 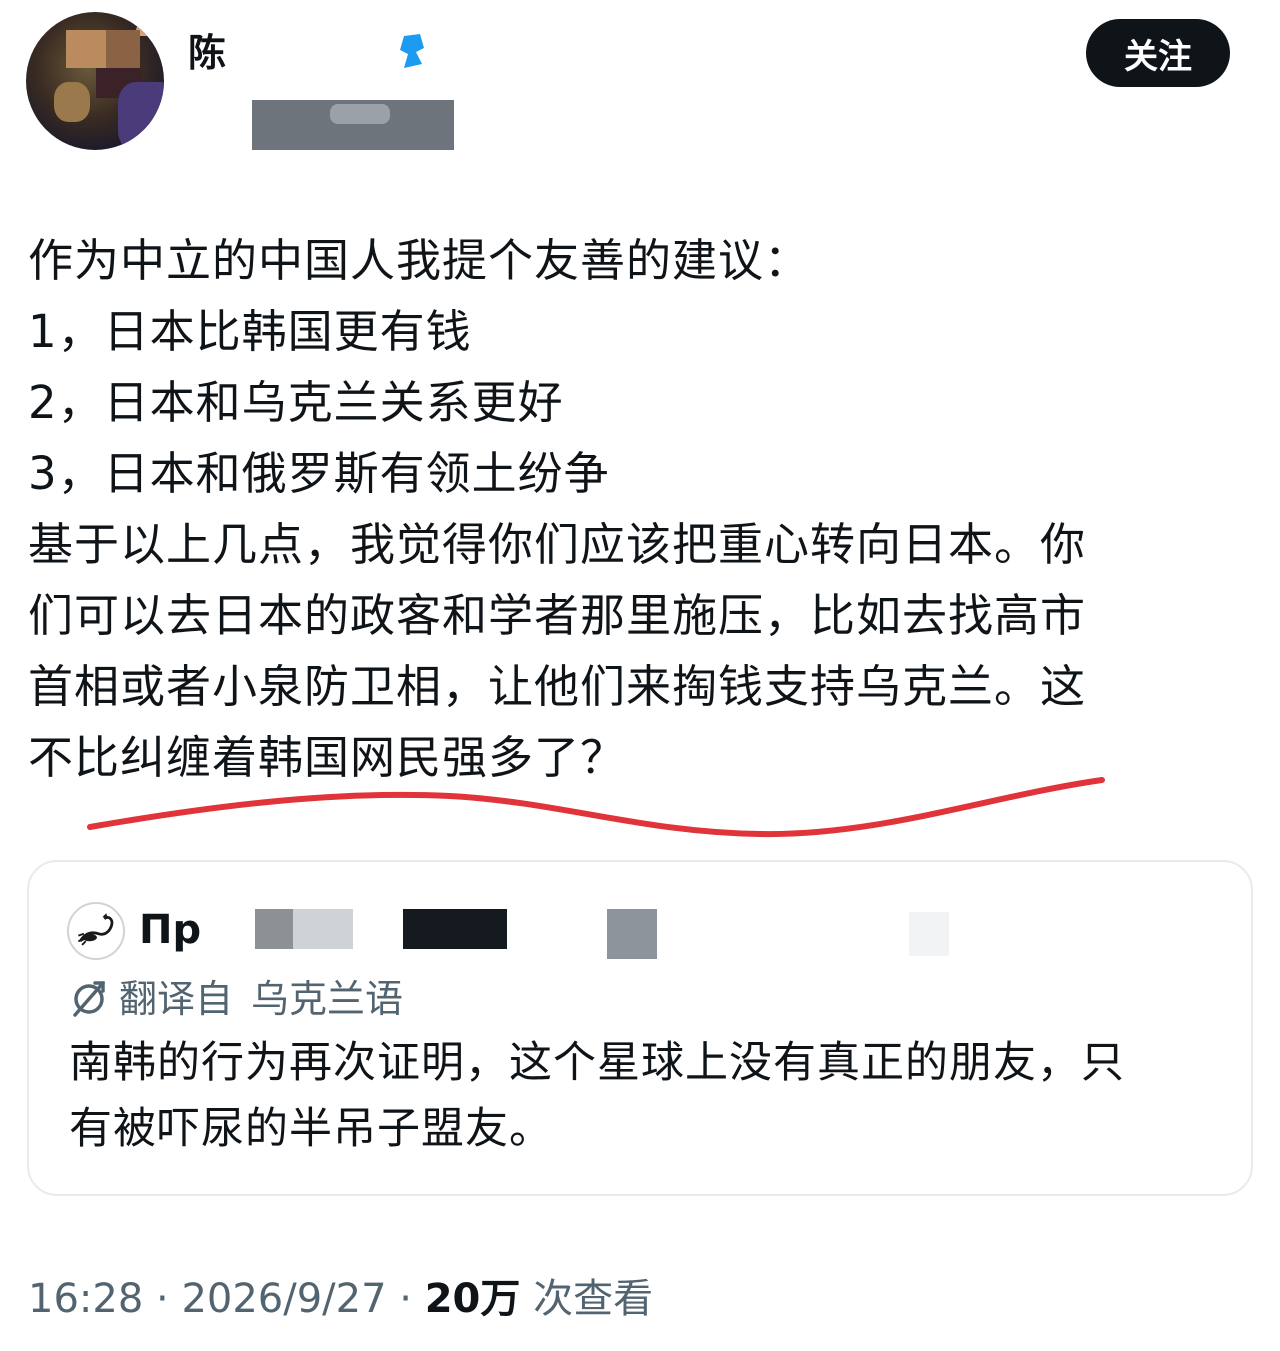 I want to click on translation-notice: 翻译自 乌克兰语, so click(x=236, y=999).